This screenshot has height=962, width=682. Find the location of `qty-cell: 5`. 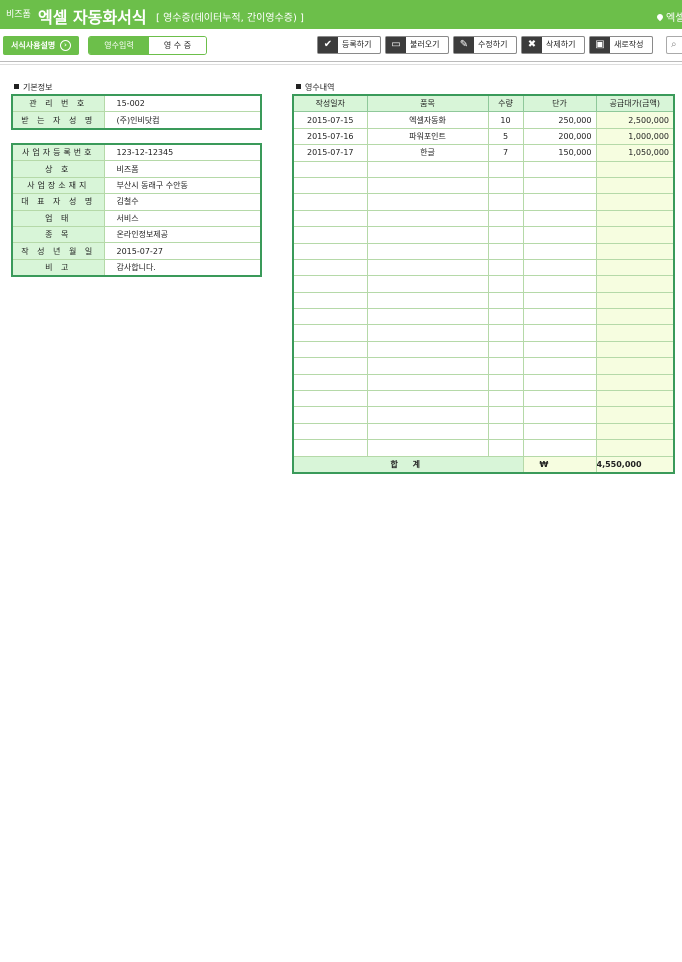

qty-cell: 5 is located at coordinates (505, 136).